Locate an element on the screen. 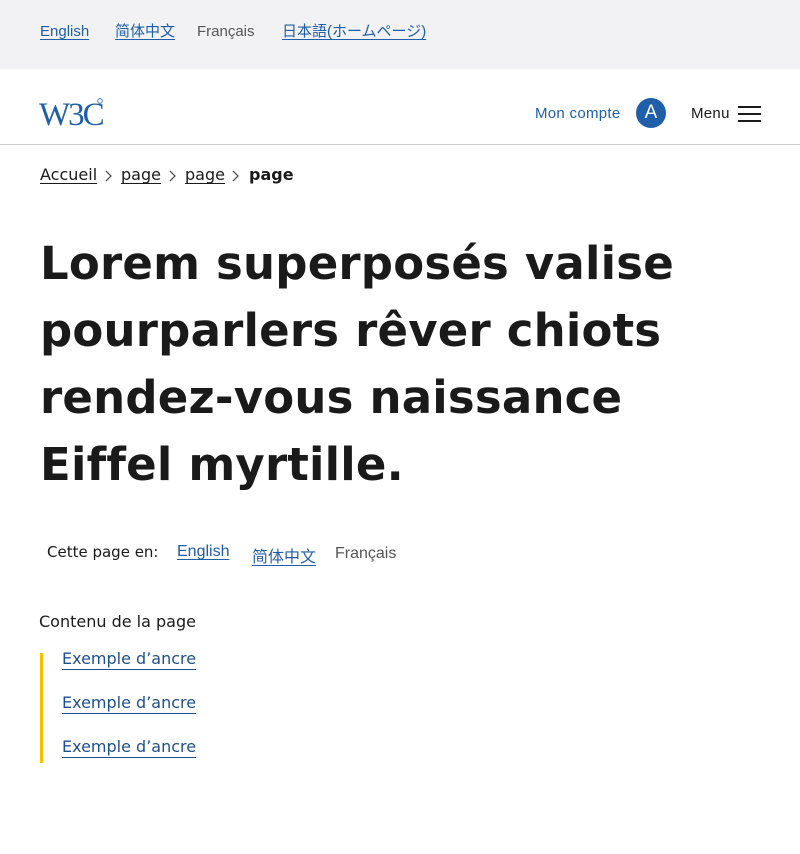 The width and height of the screenshot is (800, 854). page-language-label: Cette page en: is located at coordinates (103, 552).